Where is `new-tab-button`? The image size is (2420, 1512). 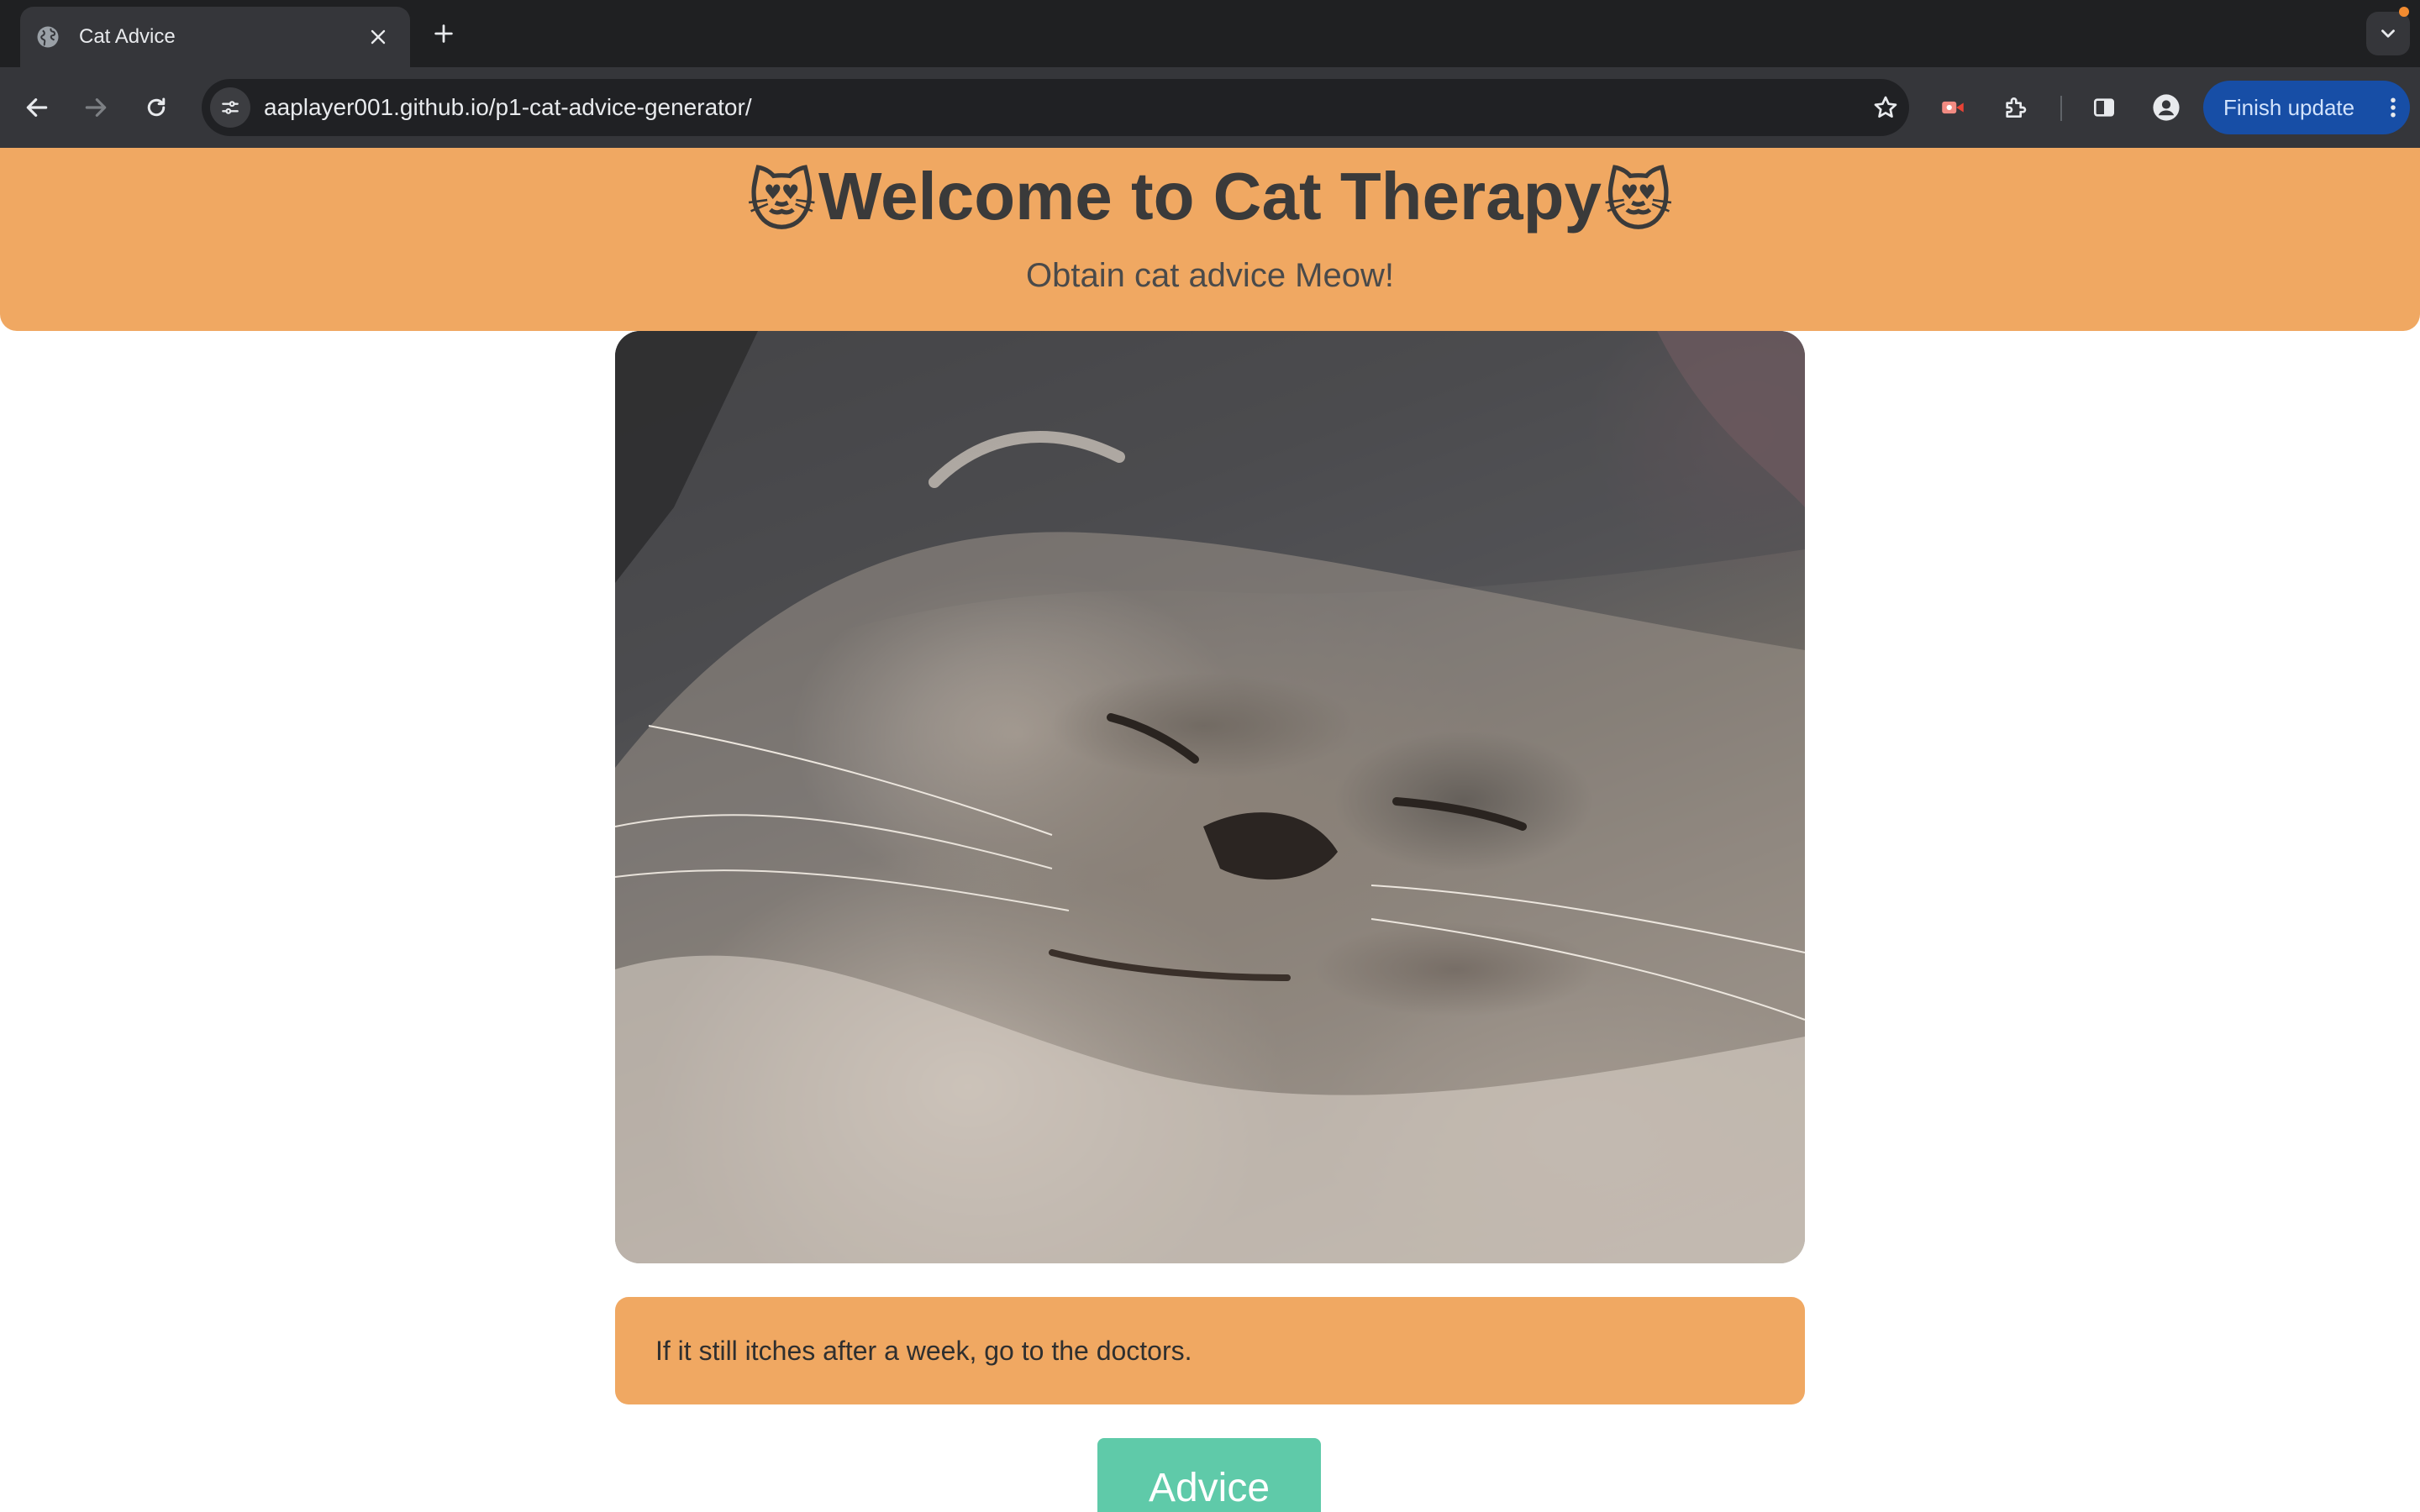 new-tab-button is located at coordinates (443, 33).